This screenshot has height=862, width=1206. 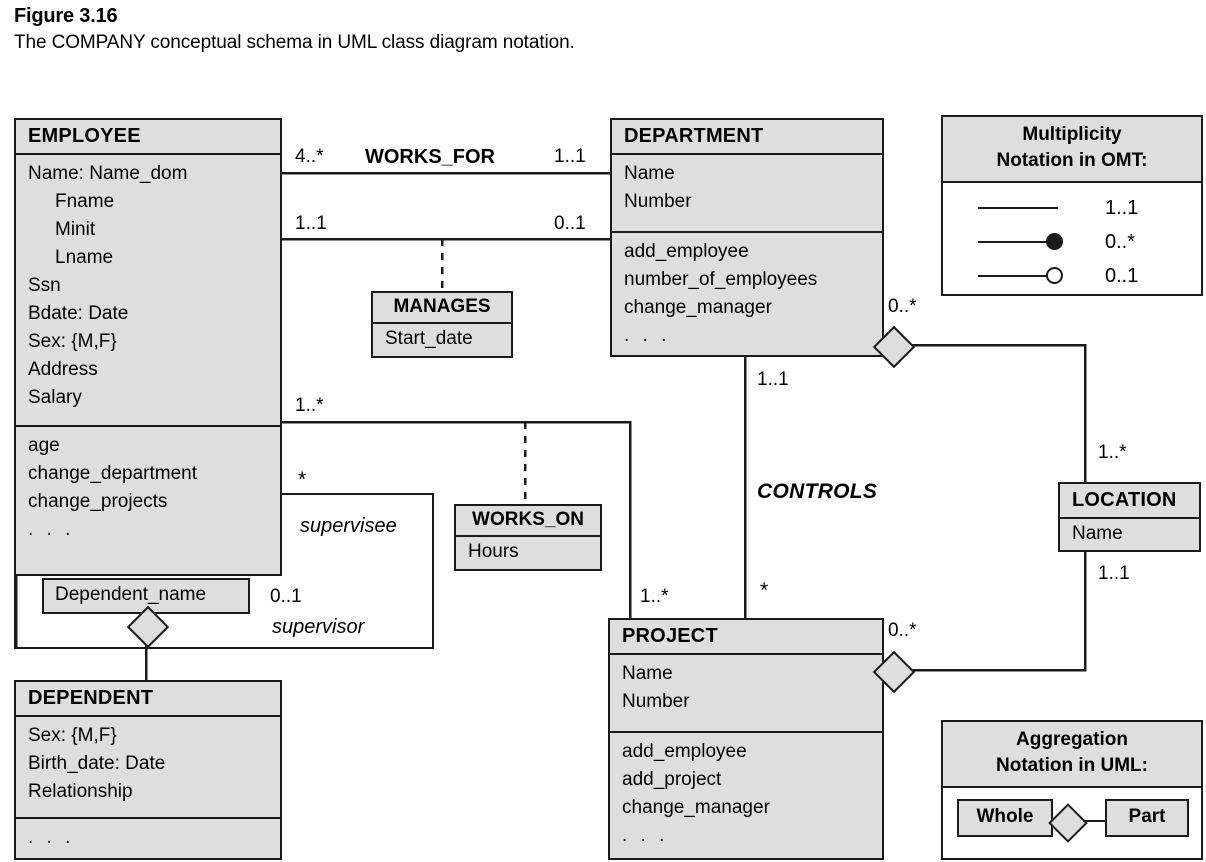 What do you see at coordinates (131, 594) in the screenshot?
I see `attribute-box-label: Dependent_name` at bounding box center [131, 594].